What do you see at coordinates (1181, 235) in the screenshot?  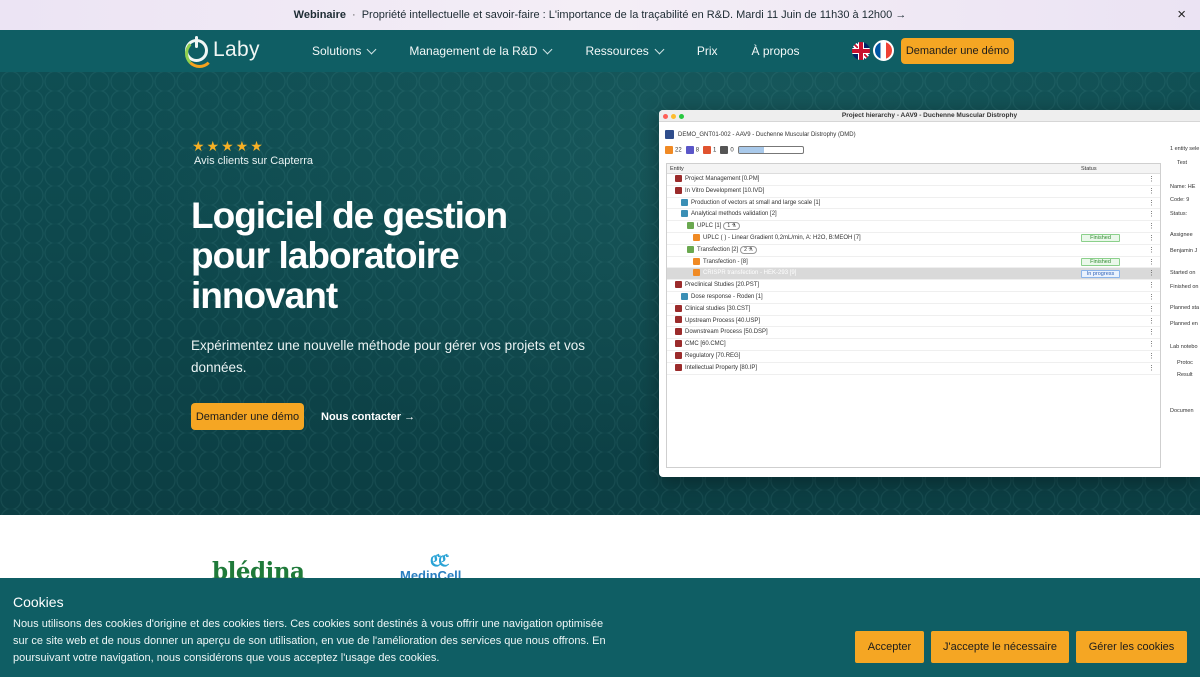 I see `side-assignee: Assignee` at bounding box center [1181, 235].